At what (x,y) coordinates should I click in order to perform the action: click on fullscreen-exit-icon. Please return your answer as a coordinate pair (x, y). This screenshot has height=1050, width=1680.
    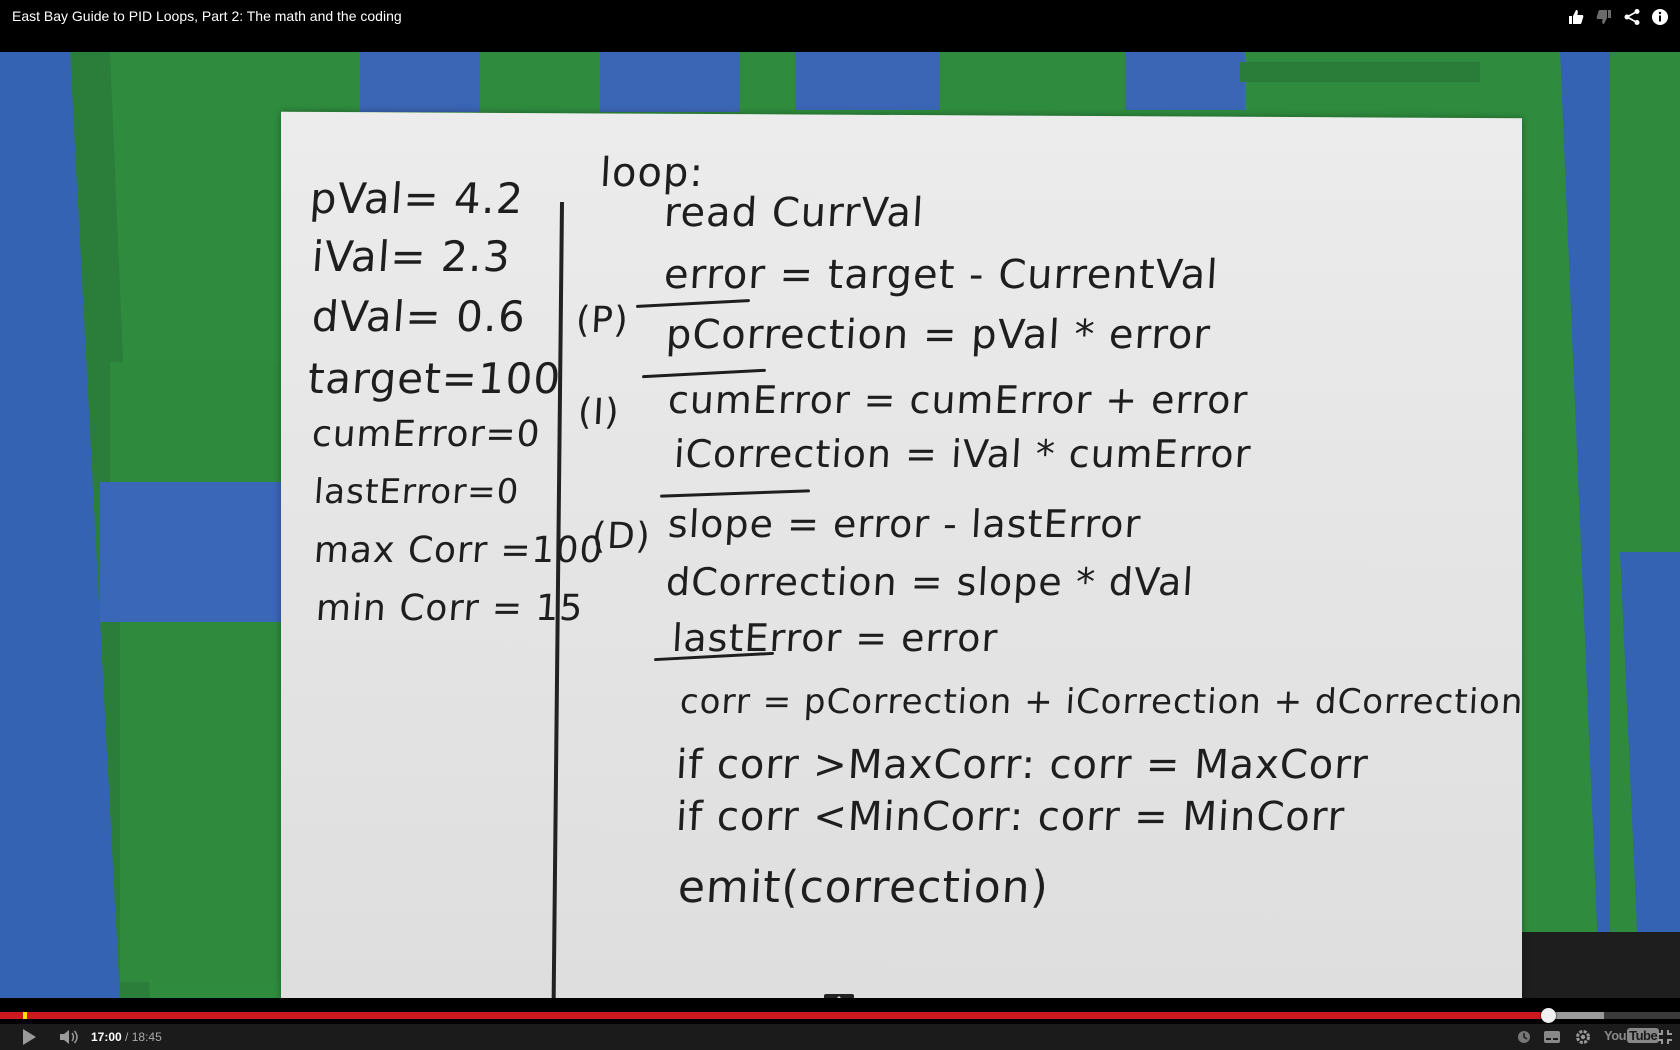
    Looking at the image, I should click on (1665, 1037).